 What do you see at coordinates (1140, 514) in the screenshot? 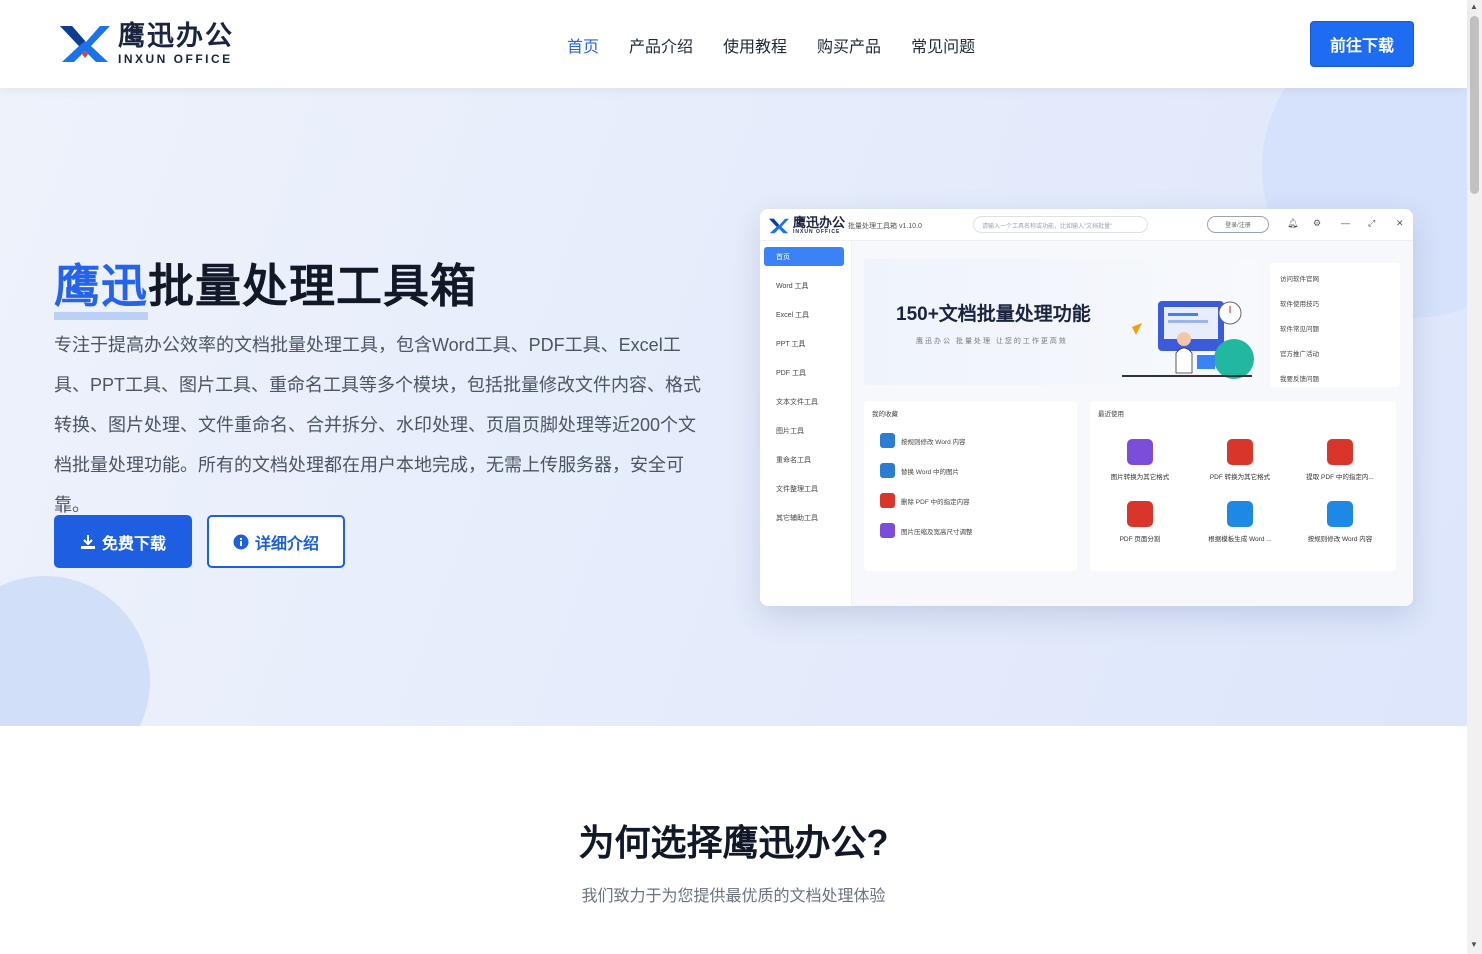
I see `pdf-split-icon` at bounding box center [1140, 514].